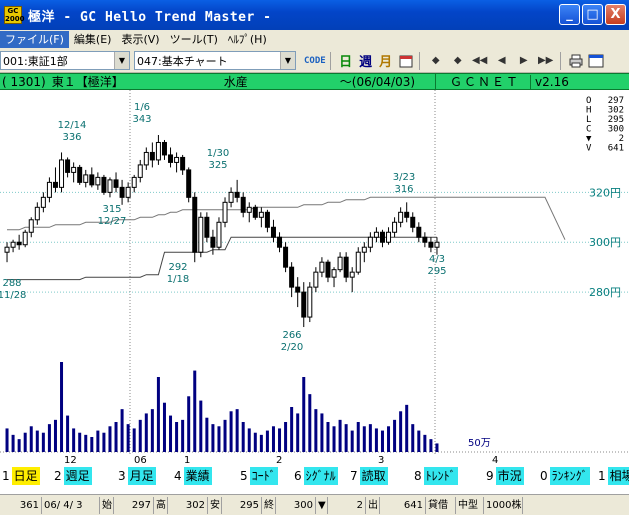 This screenshot has width=629, height=515. What do you see at coordinates (34, 39) in the screenshot?
I see `menu-file: ファイル(F)` at bounding box center [34, 39].